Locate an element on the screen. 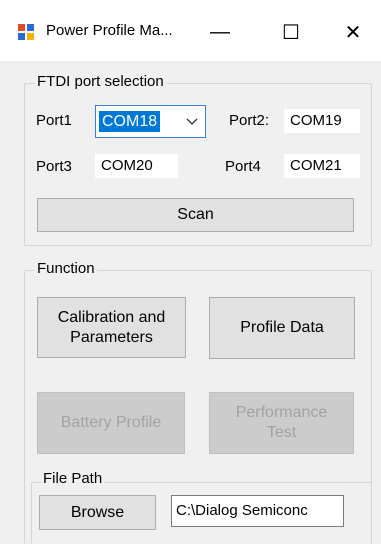 The image size is (381, 544). port1-label: Port1 is located at coordinates (54, 120).